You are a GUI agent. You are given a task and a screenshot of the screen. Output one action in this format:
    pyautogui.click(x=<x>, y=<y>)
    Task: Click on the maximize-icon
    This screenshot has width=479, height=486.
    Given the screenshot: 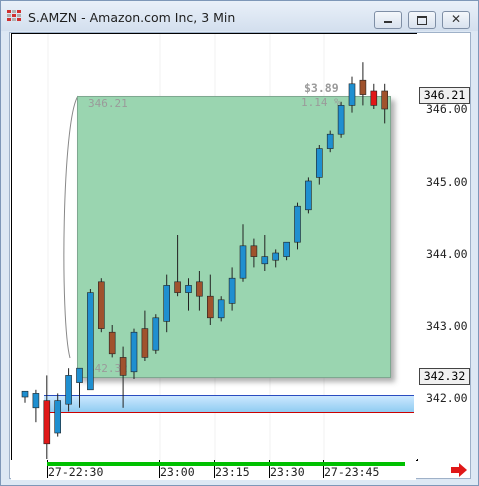 What is the action you would take?
    pyautogui.click(x=422, y=20)
    